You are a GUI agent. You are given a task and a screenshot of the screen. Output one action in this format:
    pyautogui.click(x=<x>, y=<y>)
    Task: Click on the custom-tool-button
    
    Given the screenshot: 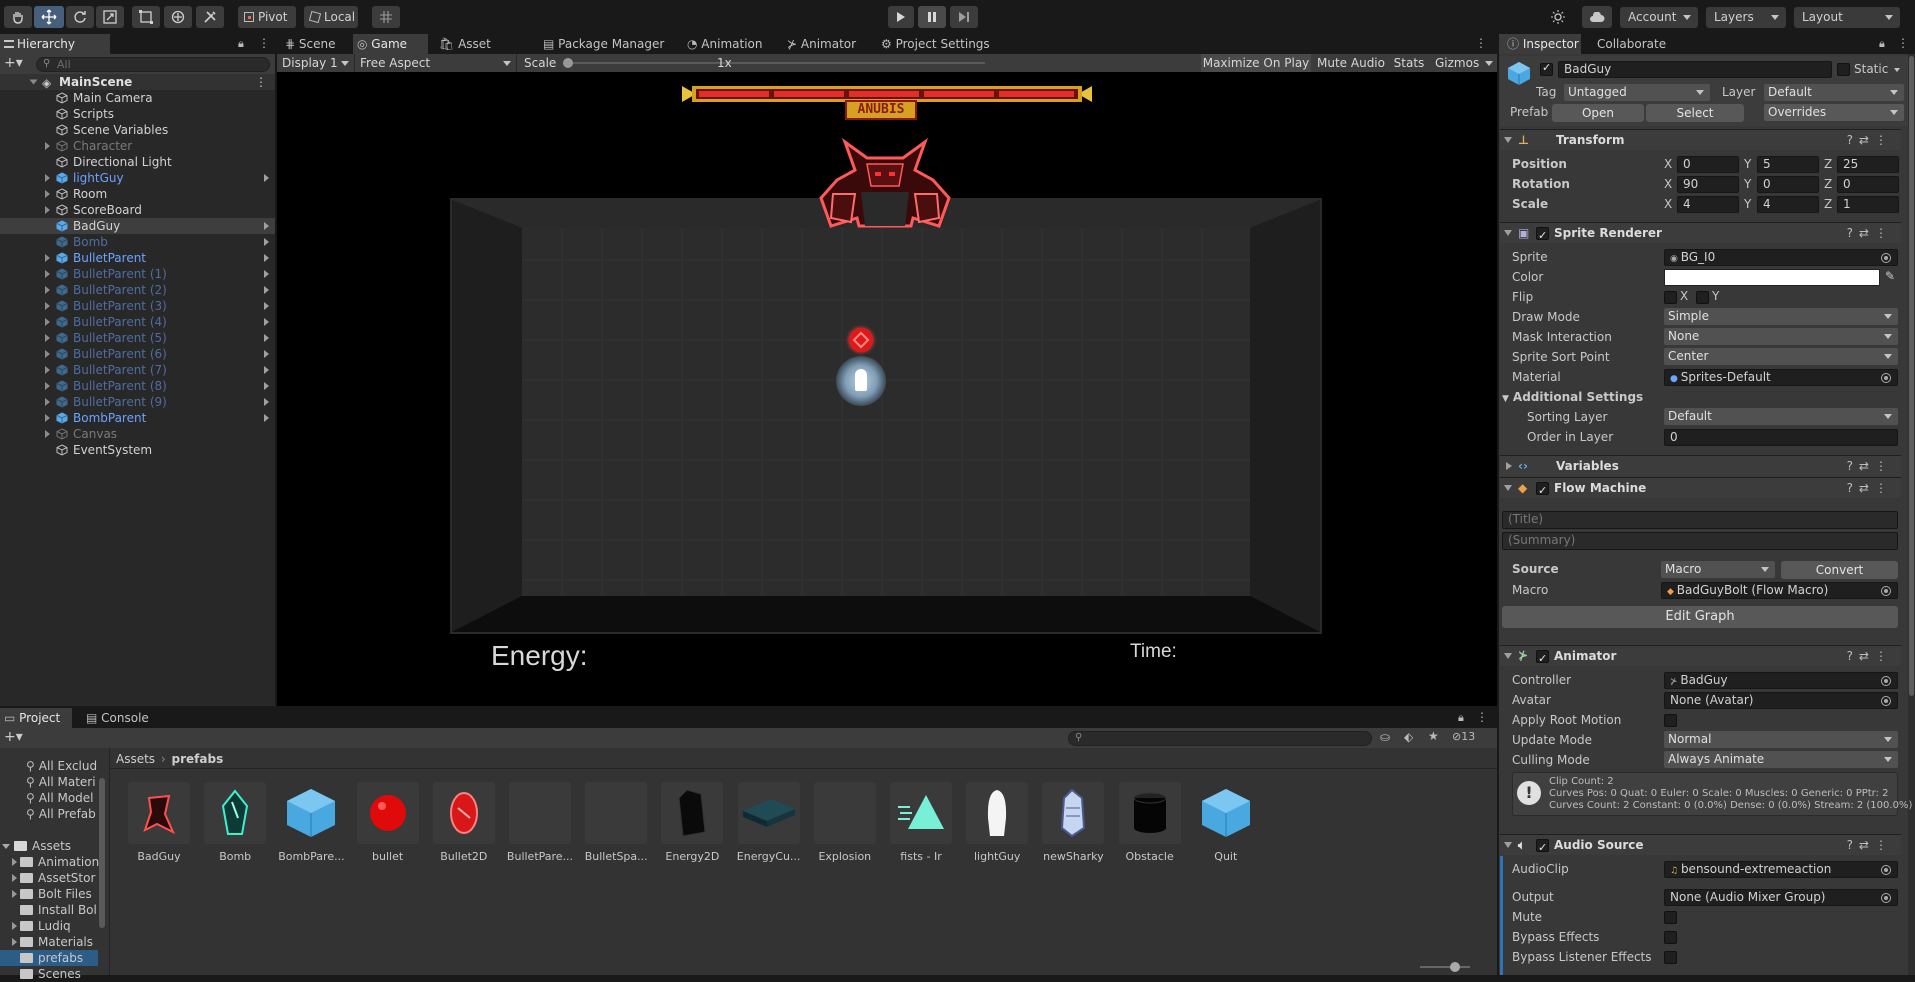 What is the action you would take?
    pyautogui.click(x=210, y=17)
    